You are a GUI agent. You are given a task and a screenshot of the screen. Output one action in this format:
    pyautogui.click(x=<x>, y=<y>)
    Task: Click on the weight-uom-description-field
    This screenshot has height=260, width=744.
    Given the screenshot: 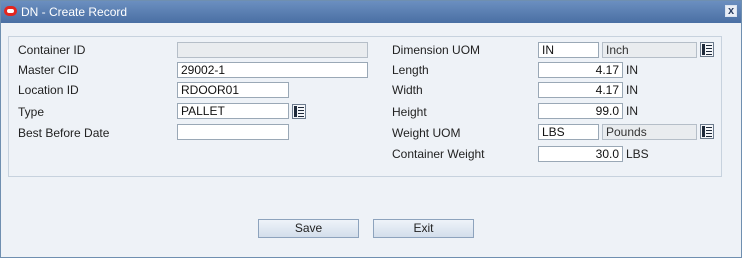 What is the action you would take?
    pyautogui.click(x=649, y=132)
    